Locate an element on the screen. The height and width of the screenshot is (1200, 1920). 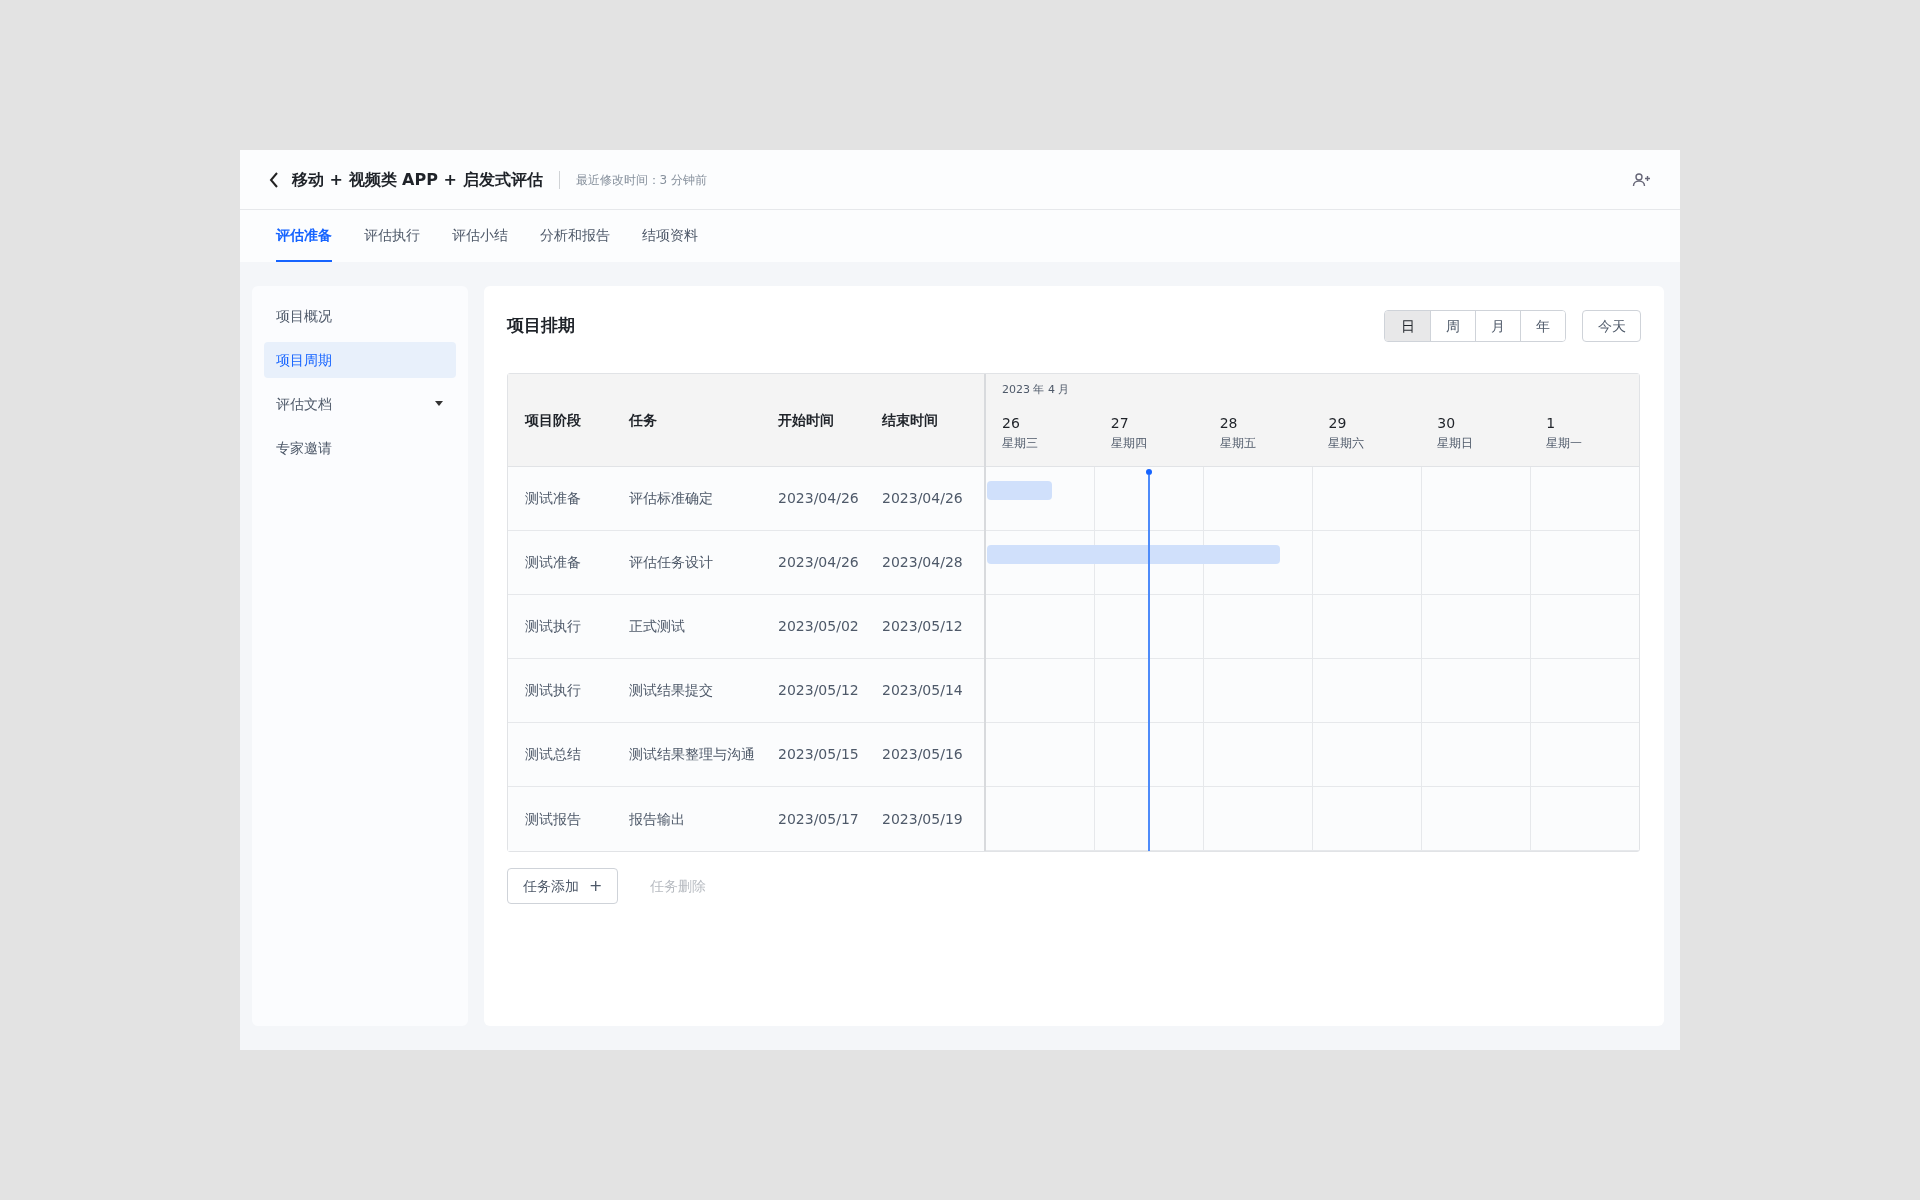
table-cell-text: 2023/05/02 is located at coordinates (819, 626).